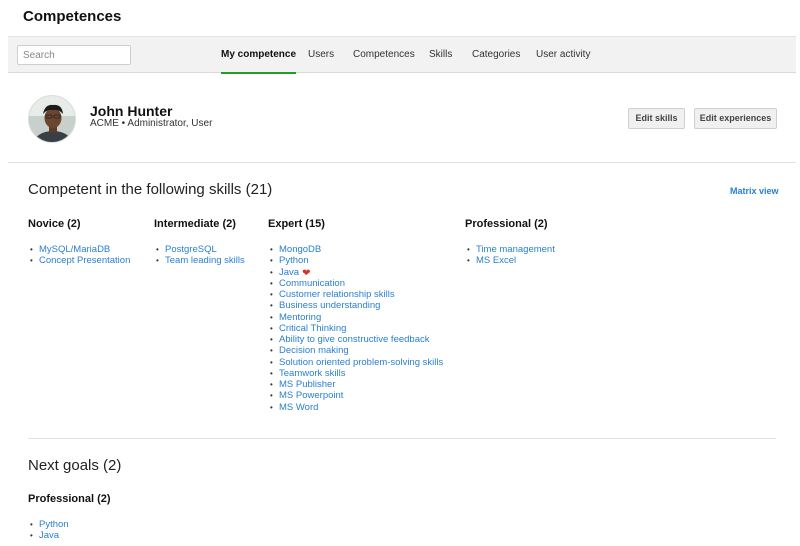 The height and width of the screenshot is (546, 800). What do you see at coordinates (496, 55) in the screenshot?
I see `tab-categories: Categories` at bounding box center [496, 55].